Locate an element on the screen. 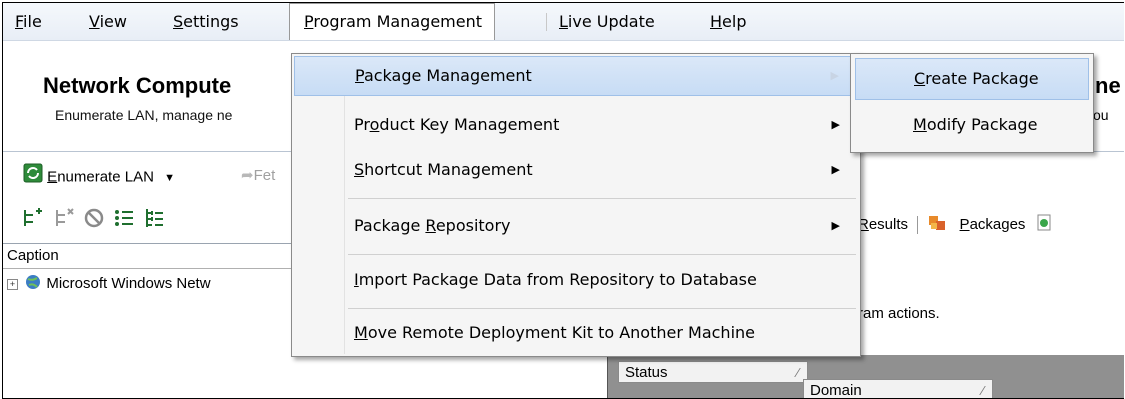  tree-view-icon is located at coordinates (154, 218).